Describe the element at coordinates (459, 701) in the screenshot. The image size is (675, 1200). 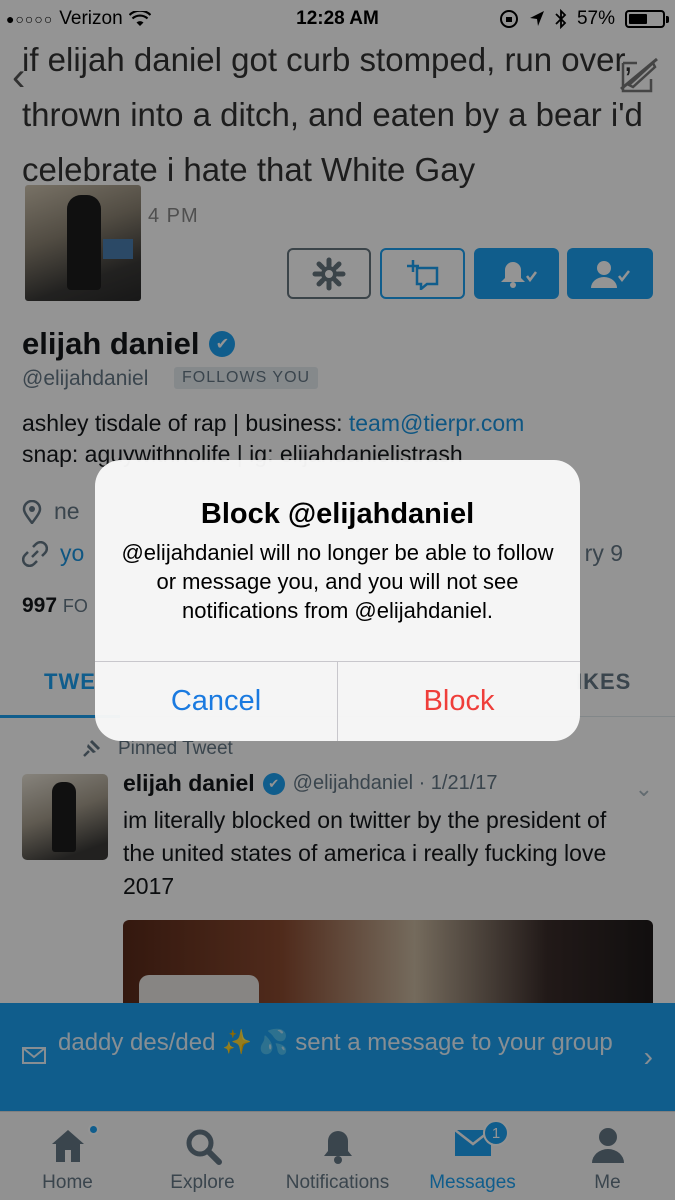
I see `block-button: Block` at that location.